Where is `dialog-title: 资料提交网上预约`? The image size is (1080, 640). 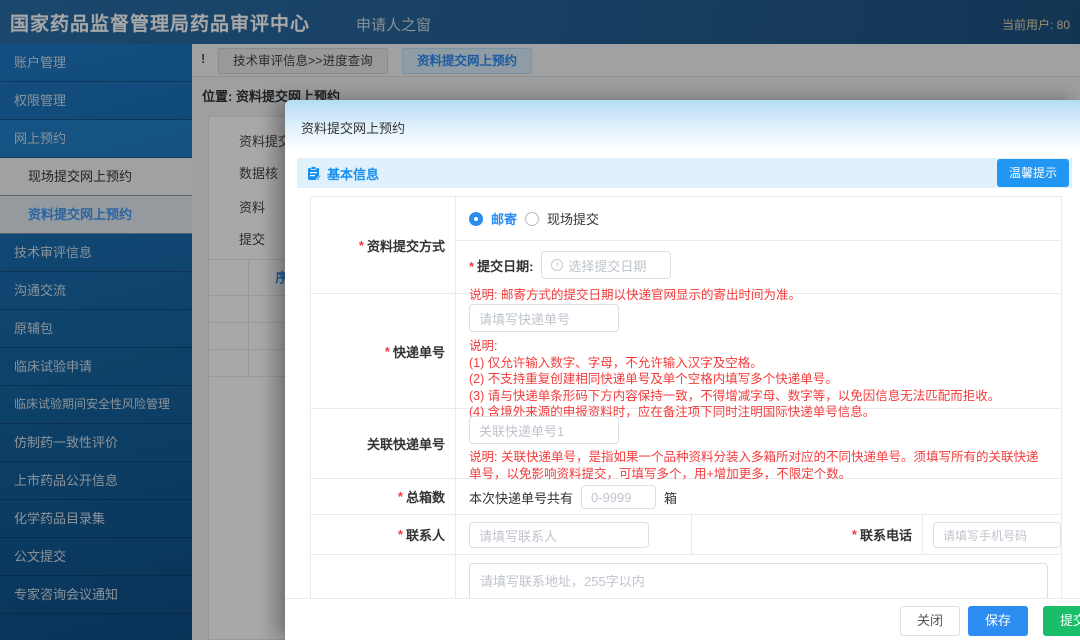 dialog-title: 资料提交网上预约 is located at coordinates (353, 128).